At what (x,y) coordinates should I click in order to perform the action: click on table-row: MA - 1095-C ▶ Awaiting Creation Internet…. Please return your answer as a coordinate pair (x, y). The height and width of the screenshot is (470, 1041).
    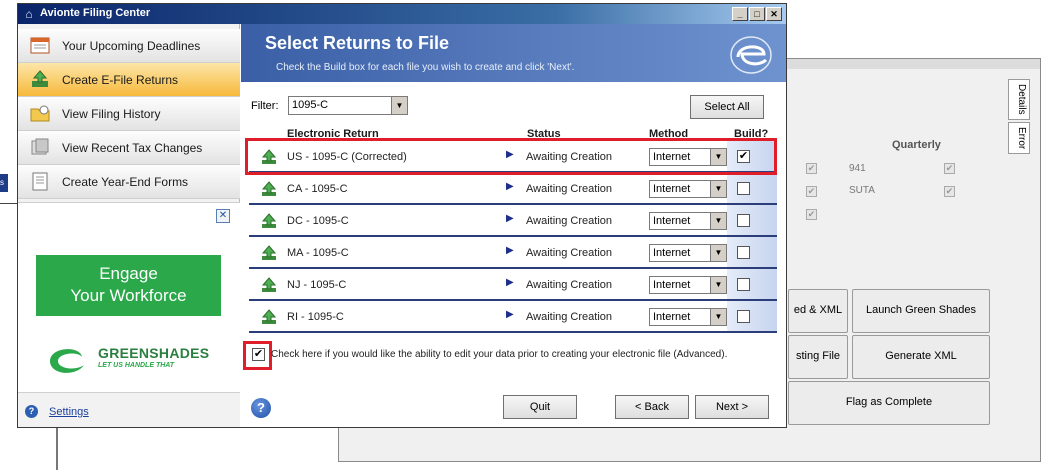
    Looking at the image, I should click on (513, 253).